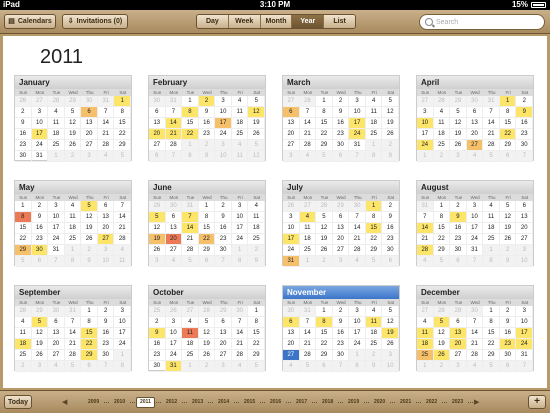 The height and width of the screenshot is (413, 550). Describe the element at coordinates (240, 228) in the screenshot. I see `day-cell: 17` at that location.